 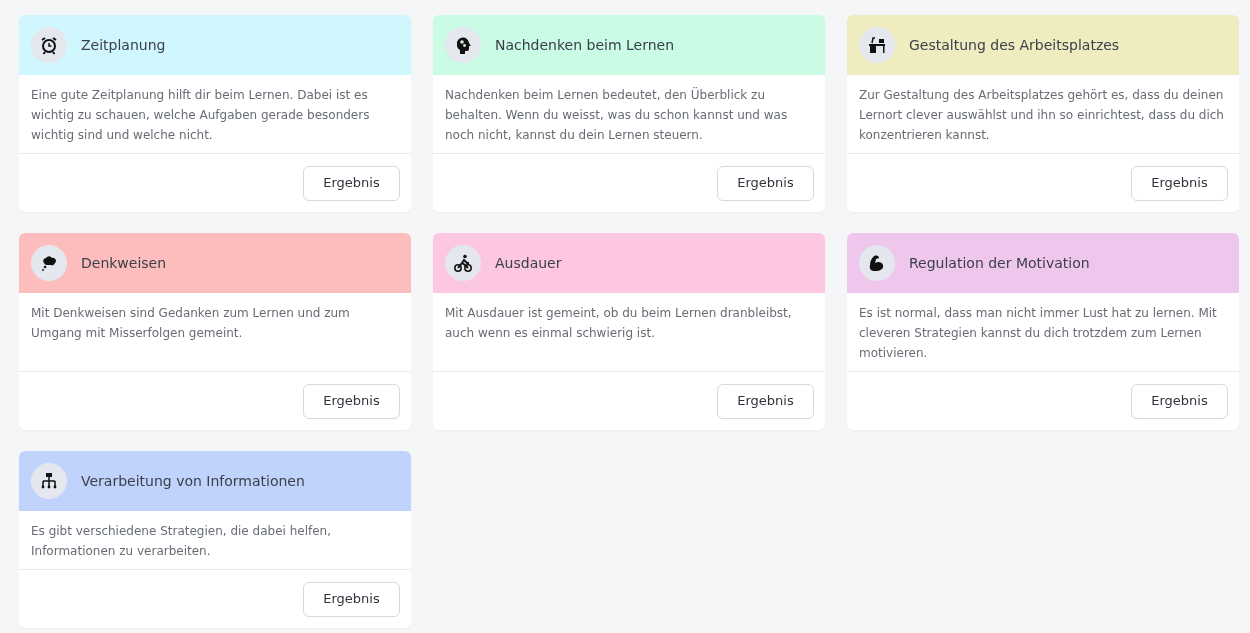 I want to click on card-description: Es gibt verschiedene Strategien, die dabei helfen, Informationen zu verarbeiten., so click(x=215, y=540).